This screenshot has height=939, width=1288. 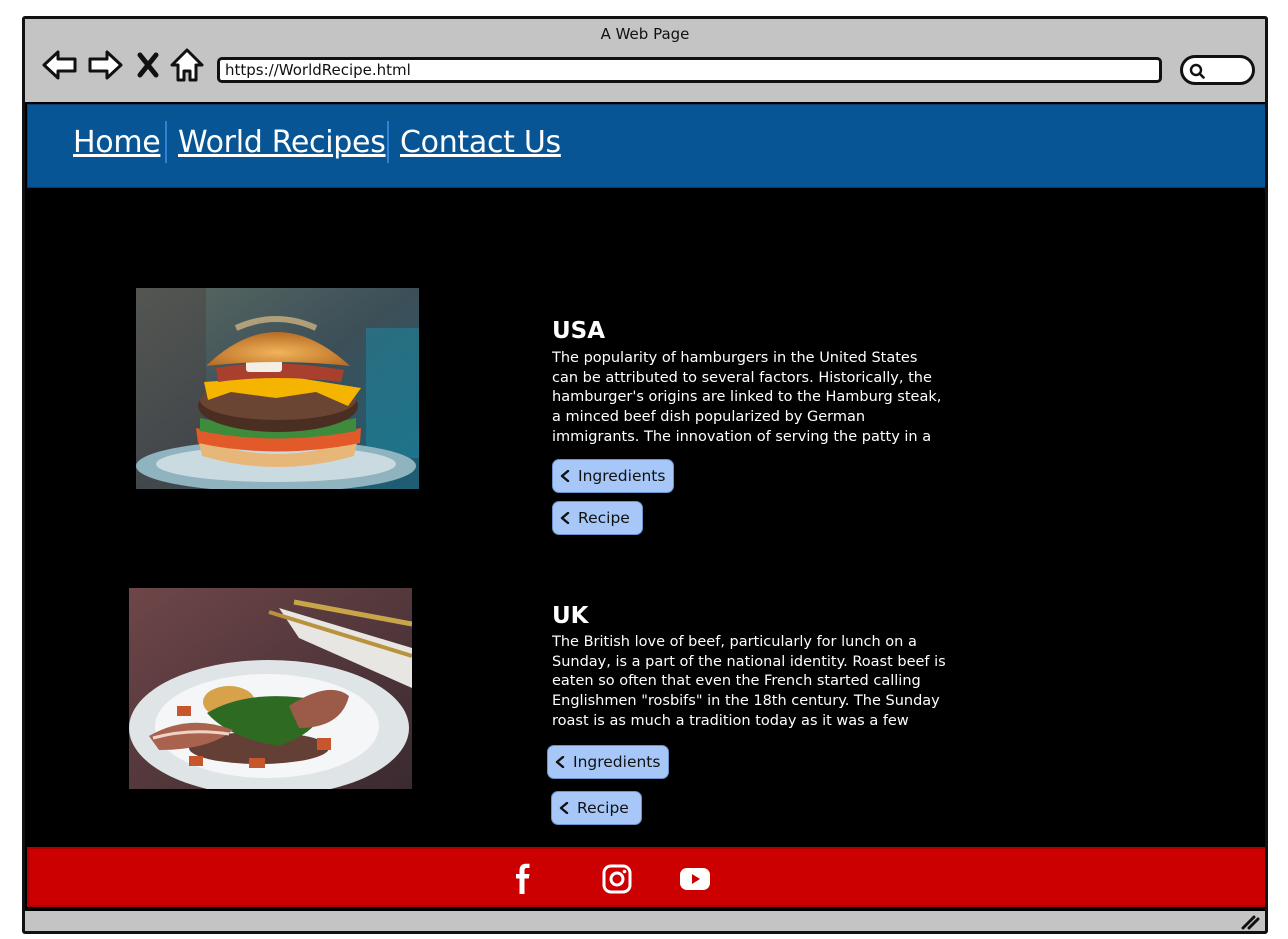 What do you see at coordinates (117, 142) in the screenshot?
I see `nav-home-link: Home` at bounding box center [117, 142].